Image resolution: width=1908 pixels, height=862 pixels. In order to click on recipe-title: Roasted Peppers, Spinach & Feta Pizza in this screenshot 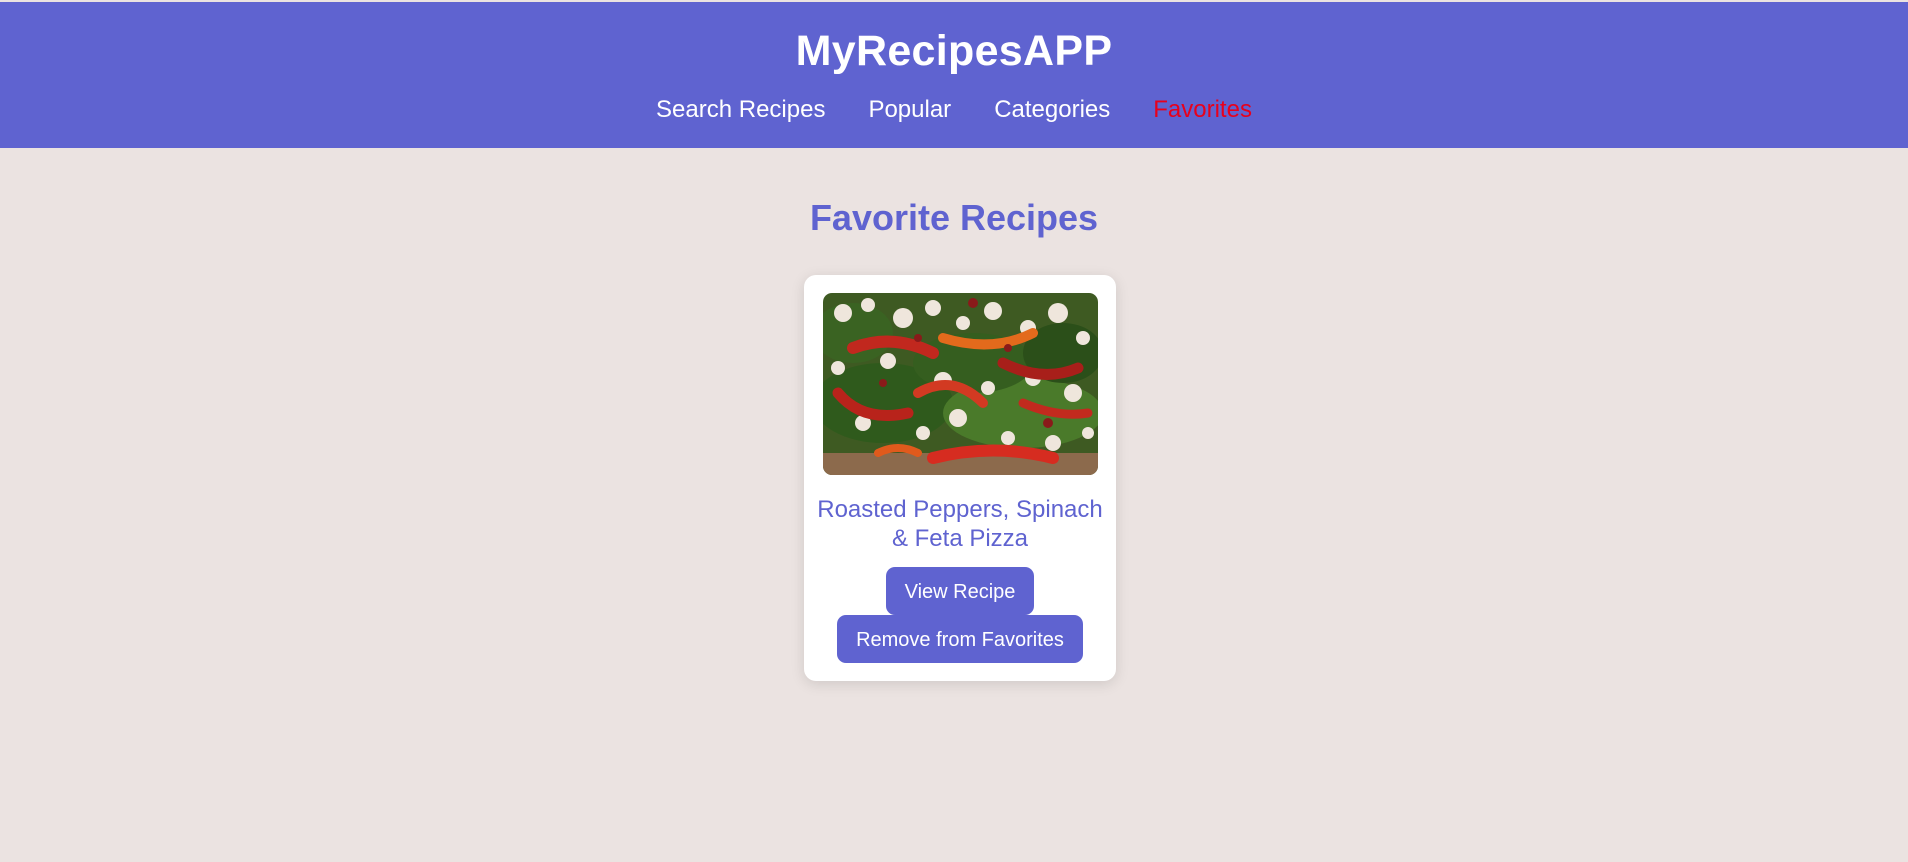, I will do `click(960, 524)`.